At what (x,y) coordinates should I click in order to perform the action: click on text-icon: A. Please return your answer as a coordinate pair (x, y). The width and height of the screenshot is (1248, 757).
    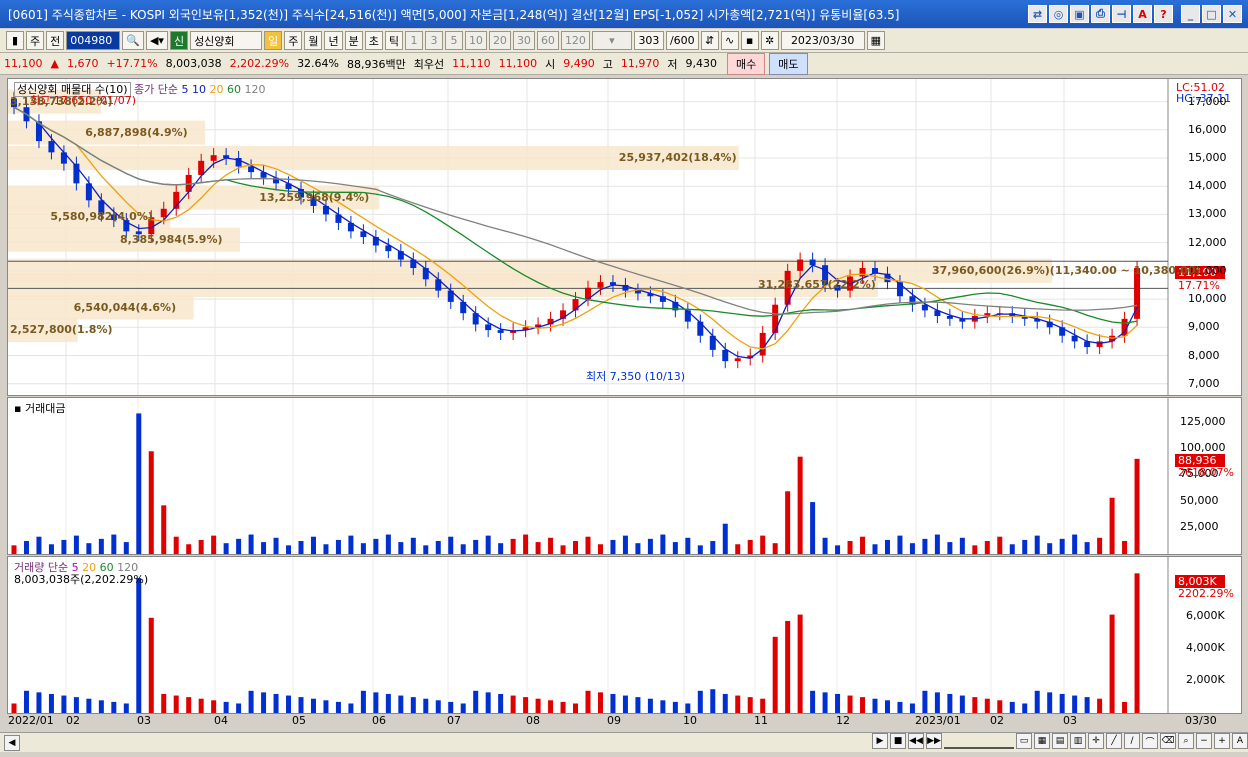
    Looking at the image, I should click on (1240, 741).